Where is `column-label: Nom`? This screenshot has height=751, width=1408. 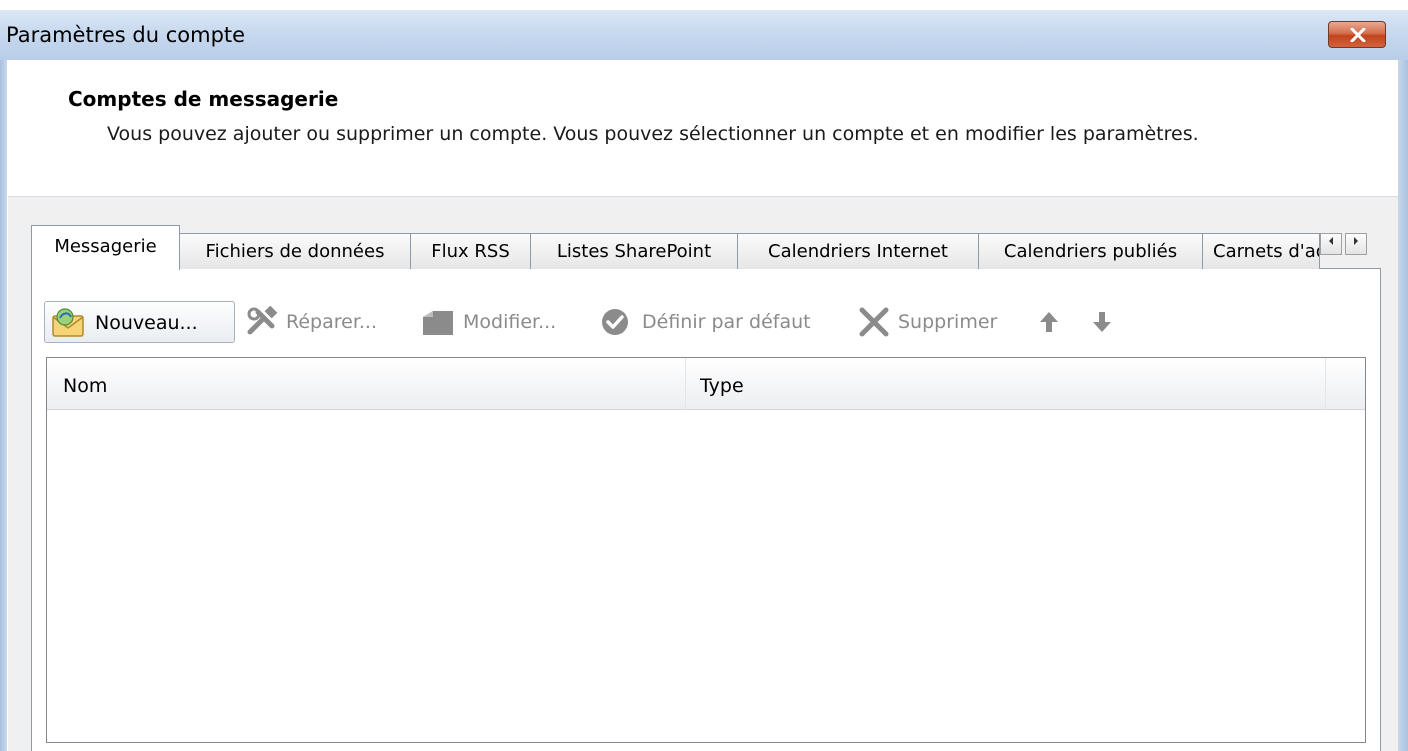 column-label: Nom is located at coordinates (85, 386).